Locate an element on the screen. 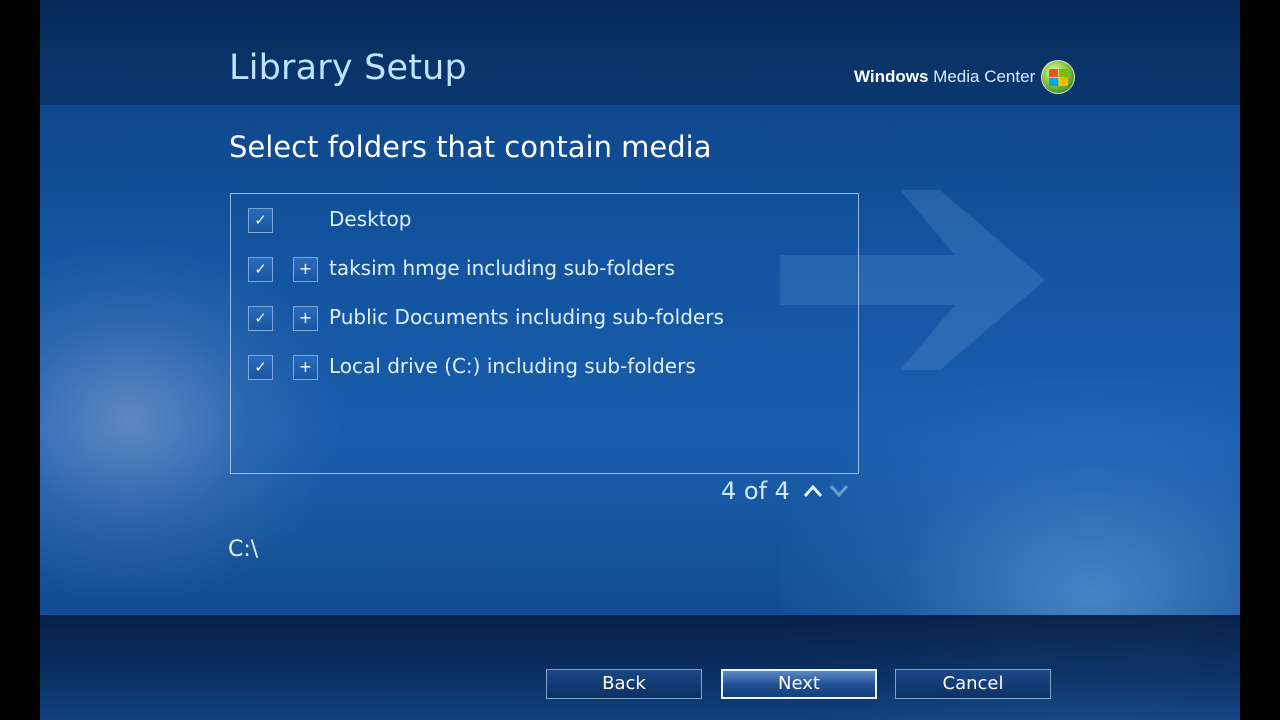  current-path: C:\ is located at coordinates (243, 549).